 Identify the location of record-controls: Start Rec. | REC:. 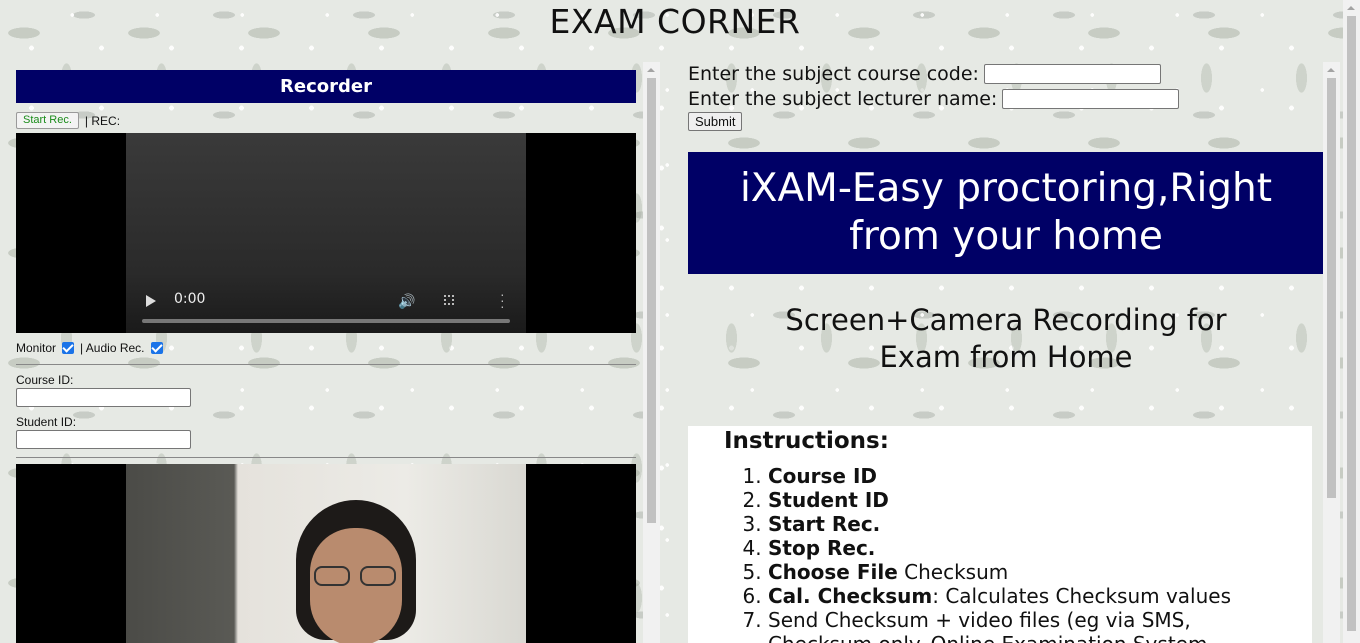
(68, 120).